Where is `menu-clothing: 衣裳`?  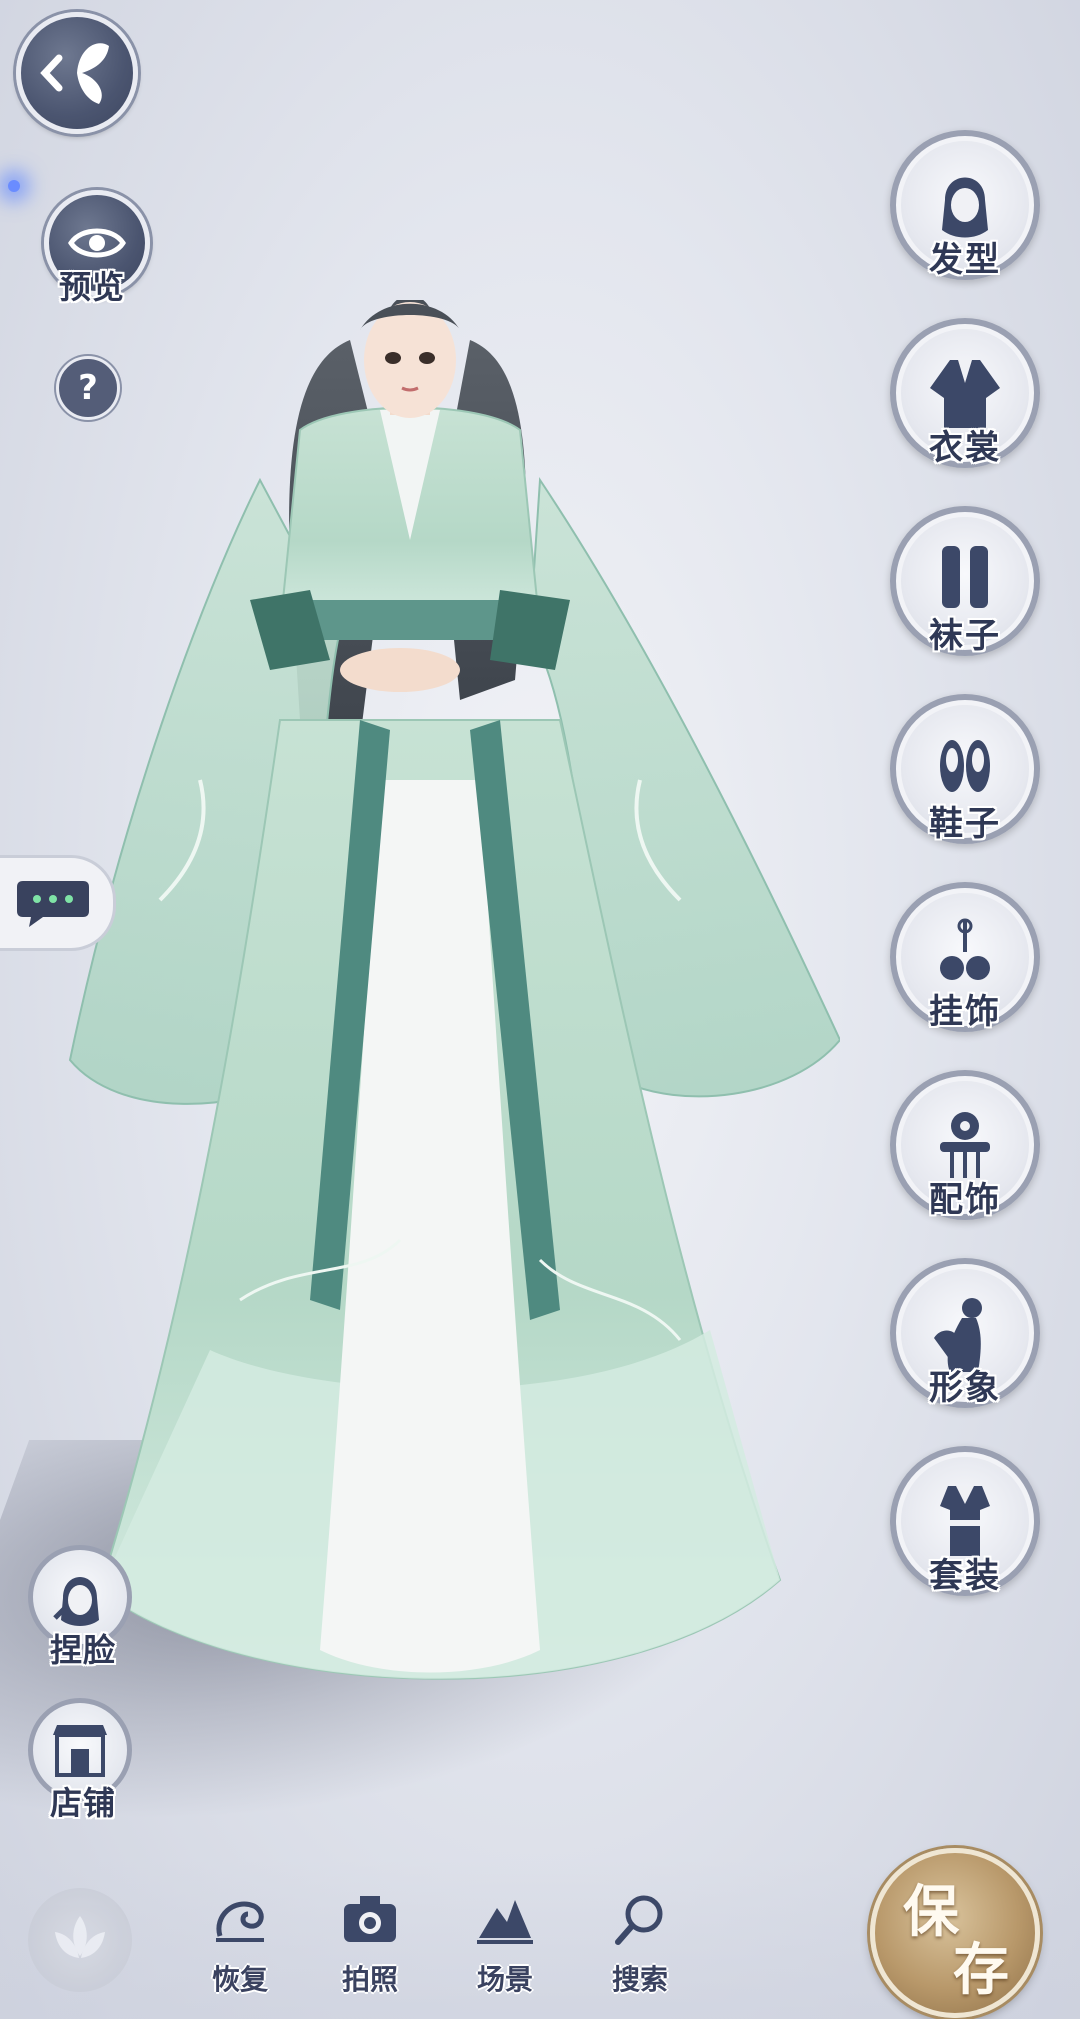 menu-clothing: 衣裳 is located at coordinates (965, 398).